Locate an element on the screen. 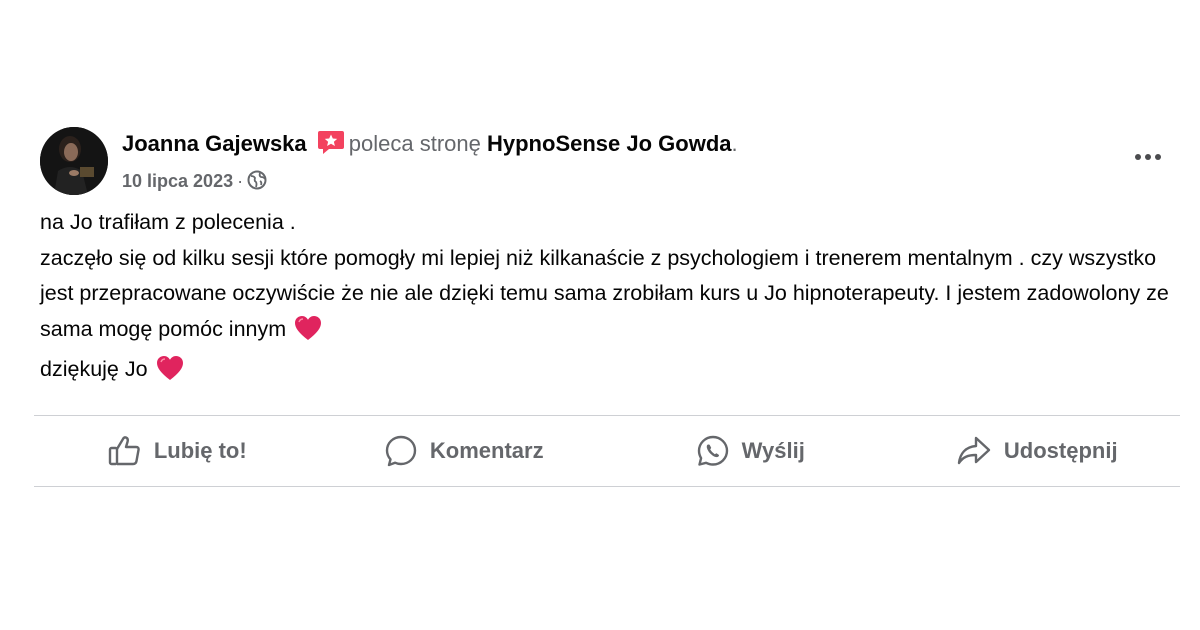 Image resolution: width=1200 pixels, height=630 pixels. comment-label: Komentarz is located at coordinates (486, 450).